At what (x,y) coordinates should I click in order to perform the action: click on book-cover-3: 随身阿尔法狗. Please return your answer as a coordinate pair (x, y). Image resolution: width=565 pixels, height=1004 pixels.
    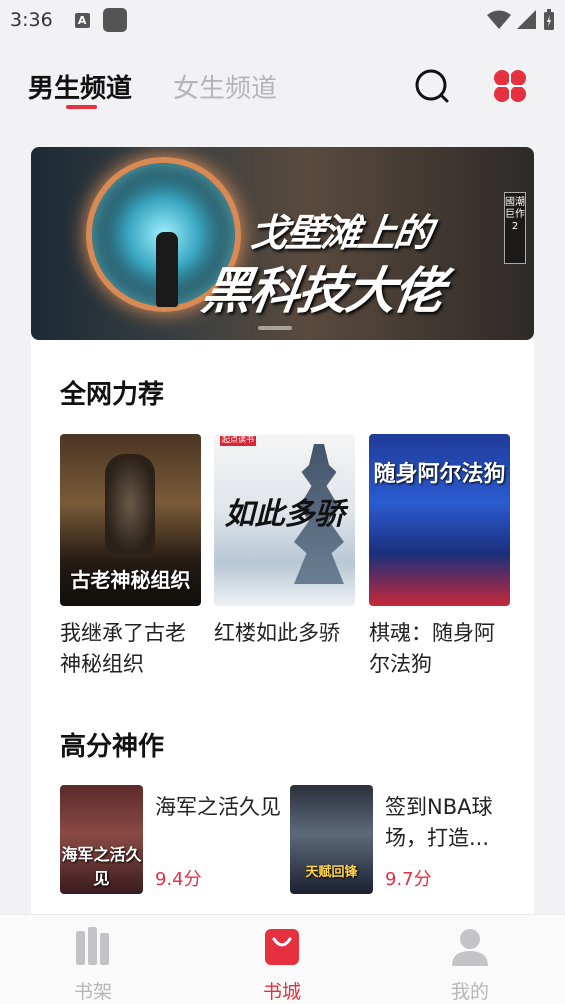
    Looking at the image, I should click on (439, 520).